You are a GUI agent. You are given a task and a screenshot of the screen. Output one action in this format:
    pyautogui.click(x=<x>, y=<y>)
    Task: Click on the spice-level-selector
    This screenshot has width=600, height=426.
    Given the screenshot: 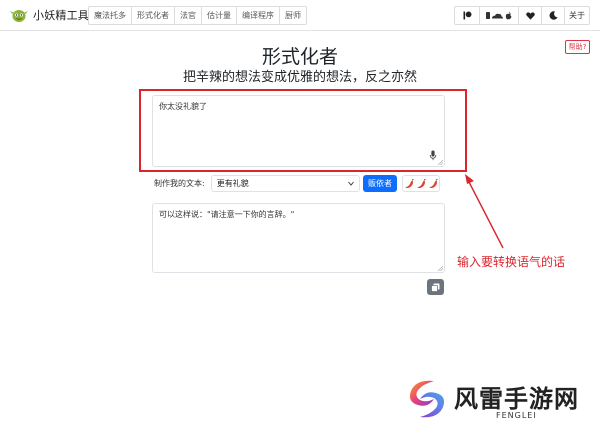 What is the action you would take?
    pyautogui.click(x=421, y=183)
    